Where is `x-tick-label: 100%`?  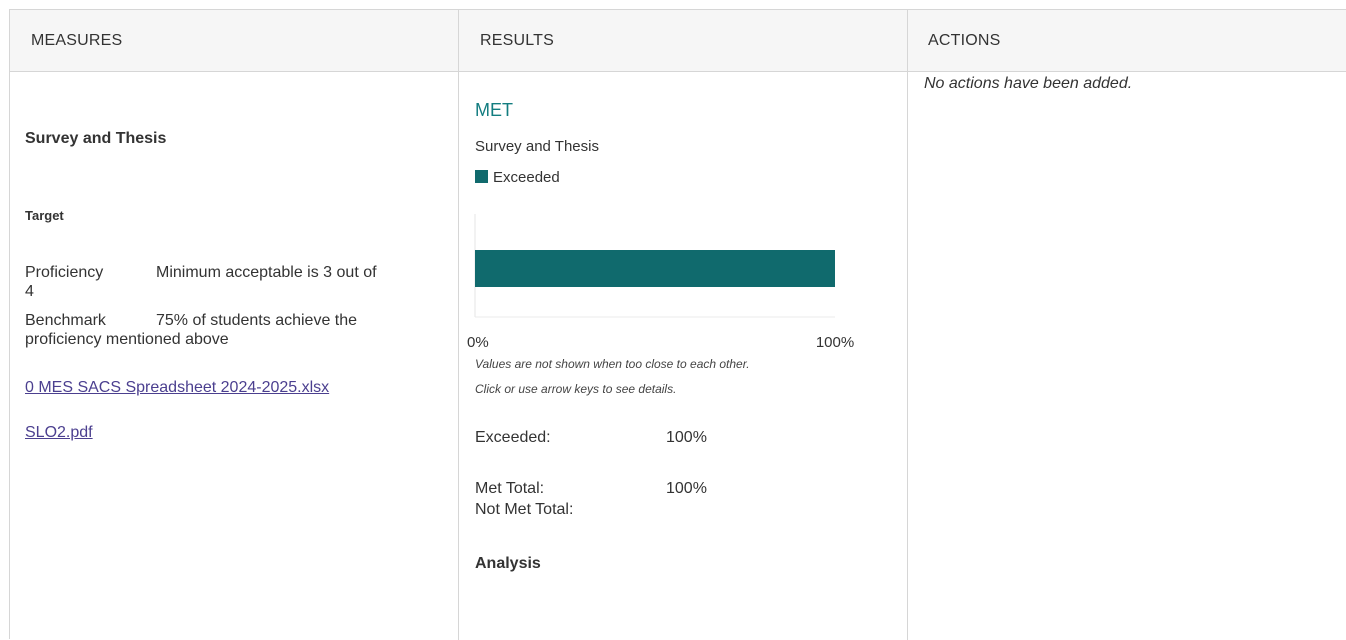 x-tick-label: 100% is located at coordinates (835, 342).